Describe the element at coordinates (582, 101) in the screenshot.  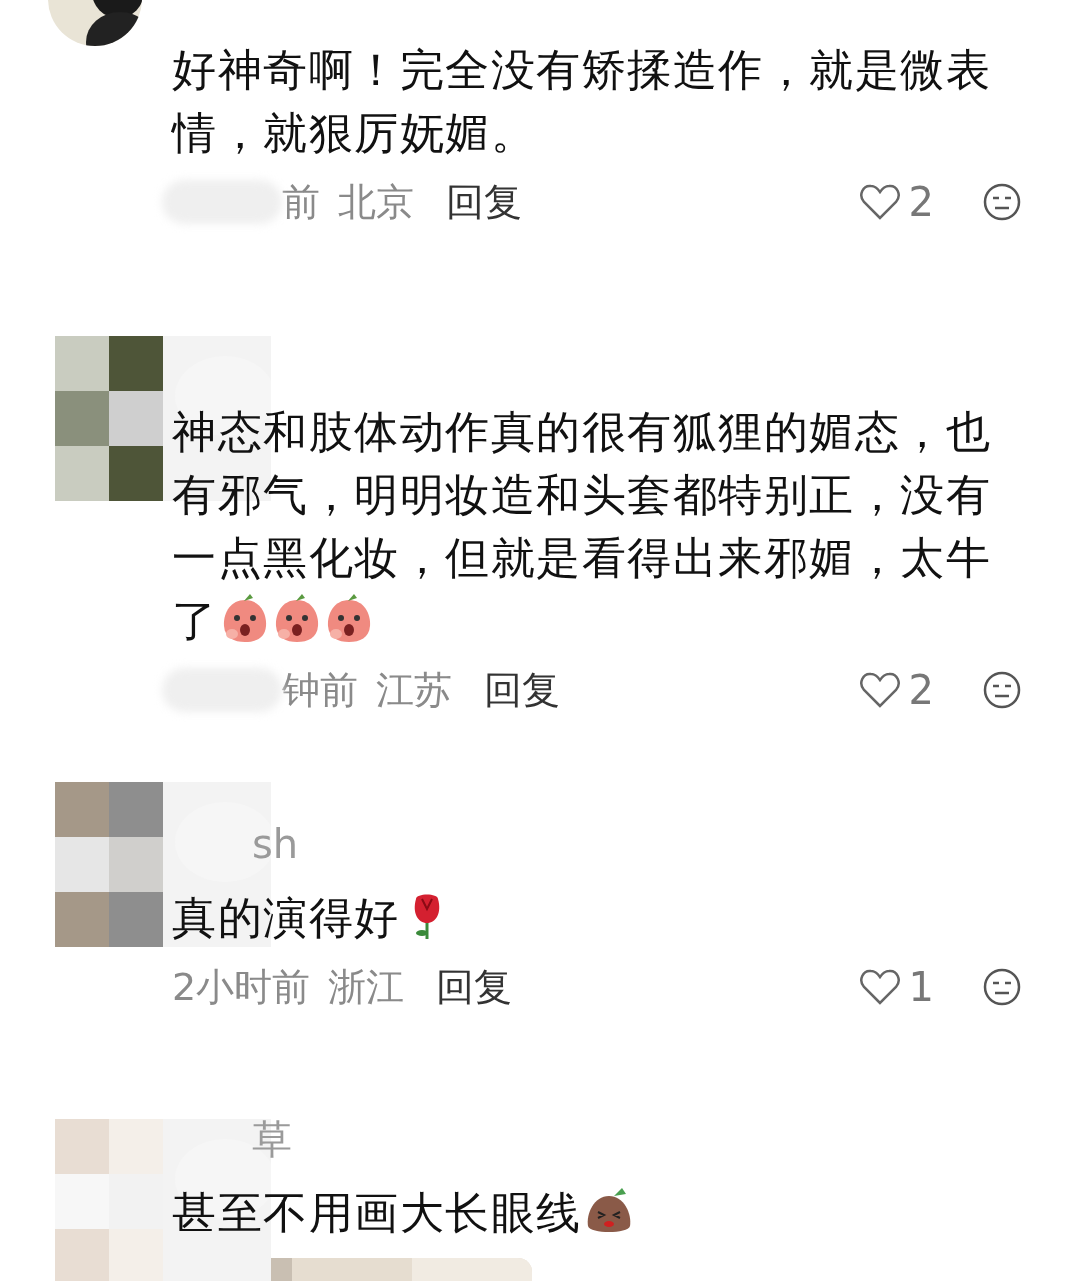
I see `comment-text: 好神奇啊！完全没有矫揉造作，就是微表情，就狠厉妩媚。` at that location.